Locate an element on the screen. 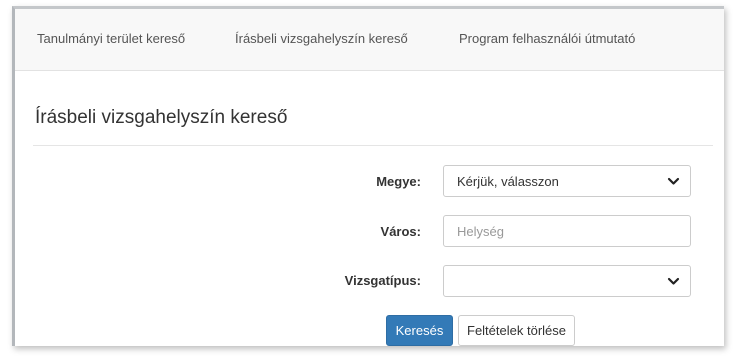  city-input-placeholder: Helység is located at coordinates (480, 231).